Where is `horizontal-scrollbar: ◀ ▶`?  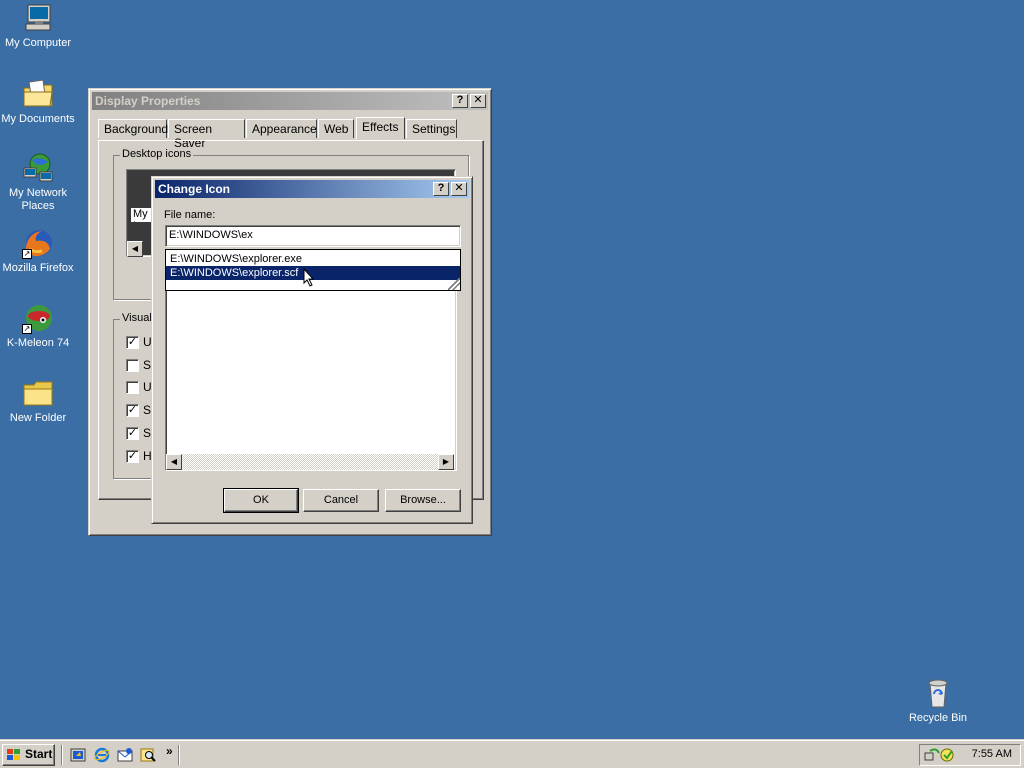
horizontal-scrollbar: ◀ ▶ is located at coordinates (310, 462).